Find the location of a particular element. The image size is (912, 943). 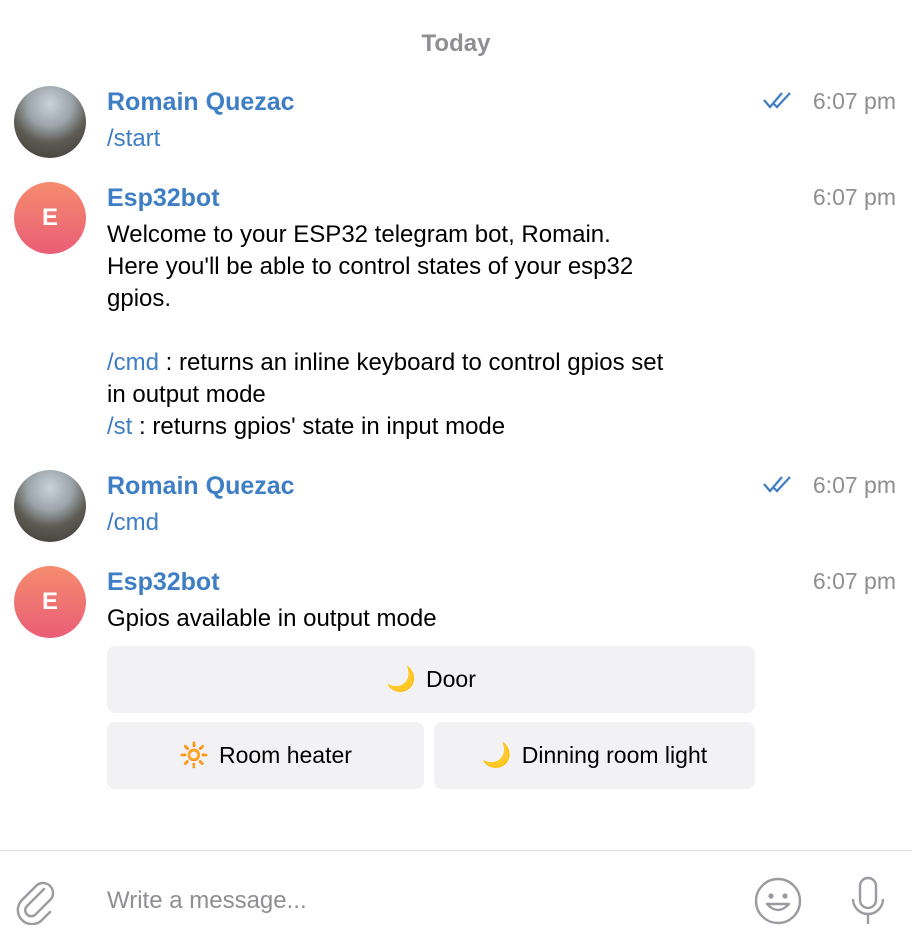

message-text: /start is located at coordinates (437, 139).